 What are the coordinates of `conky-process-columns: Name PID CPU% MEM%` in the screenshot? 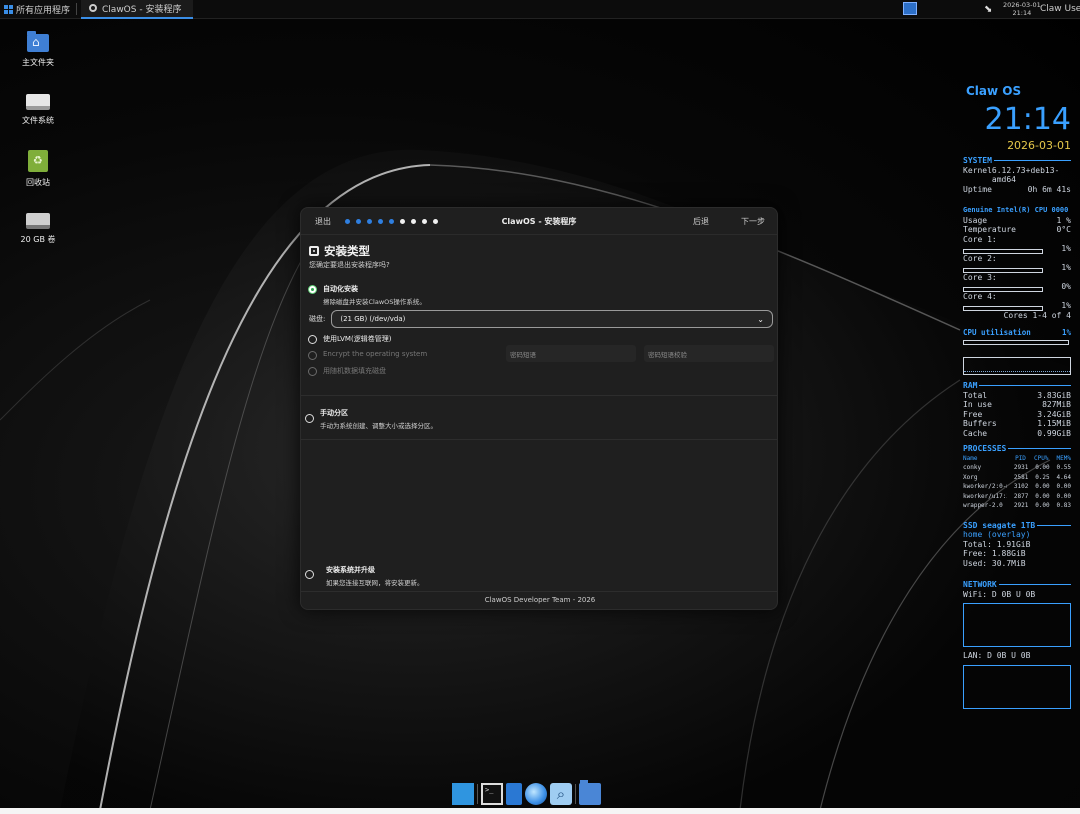 It's located at (1017, 458).